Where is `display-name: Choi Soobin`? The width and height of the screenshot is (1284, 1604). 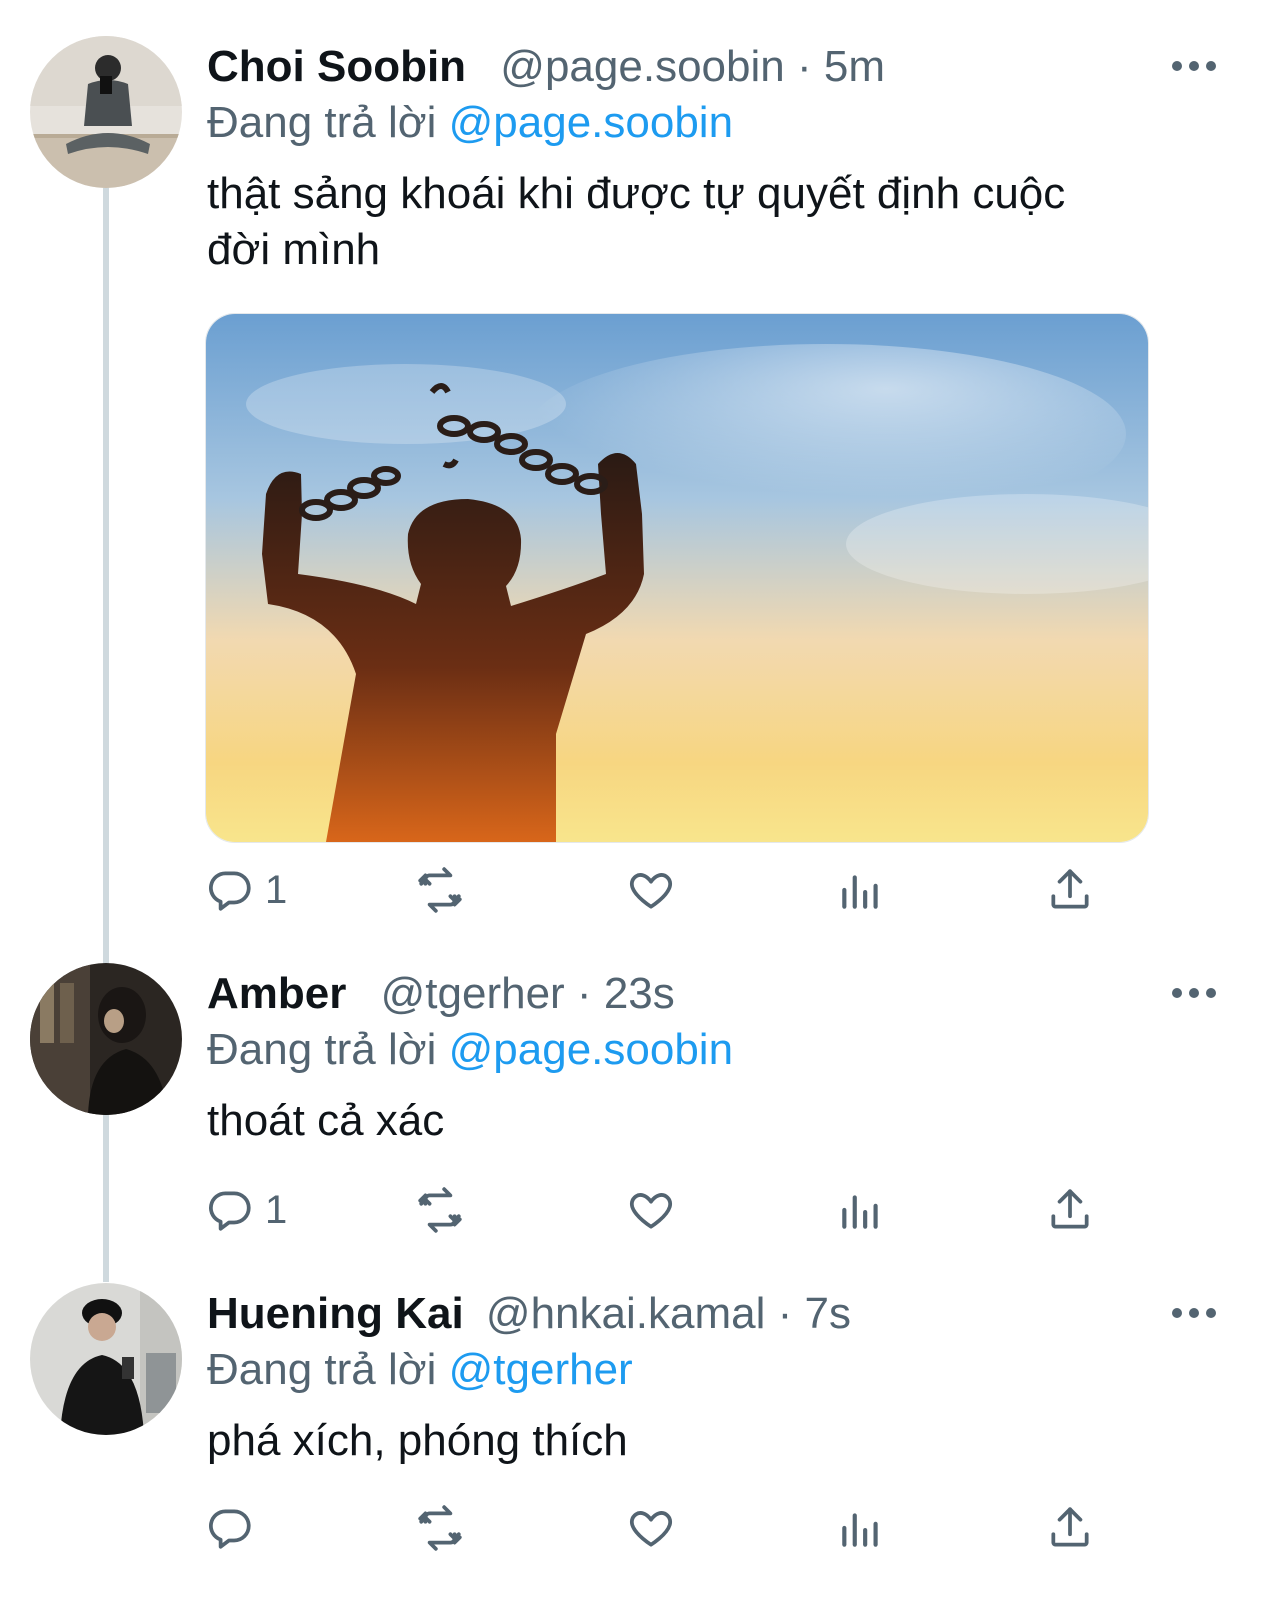
display-name: Choi Soobin is located at coordinates (336, 66).